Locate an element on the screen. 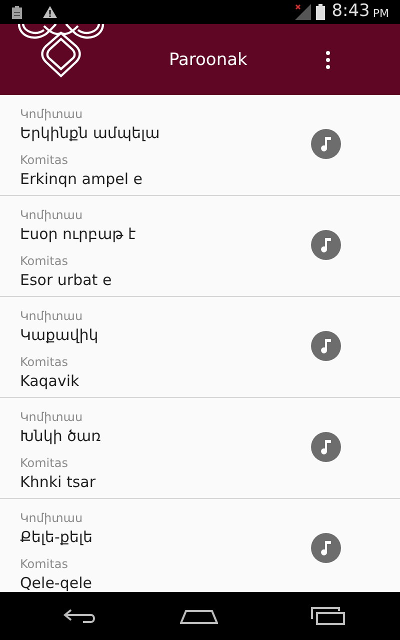 The image size is (400, 640). song-title-armenian: Երկինքն ամպելա is located at coordinates (90, 133).